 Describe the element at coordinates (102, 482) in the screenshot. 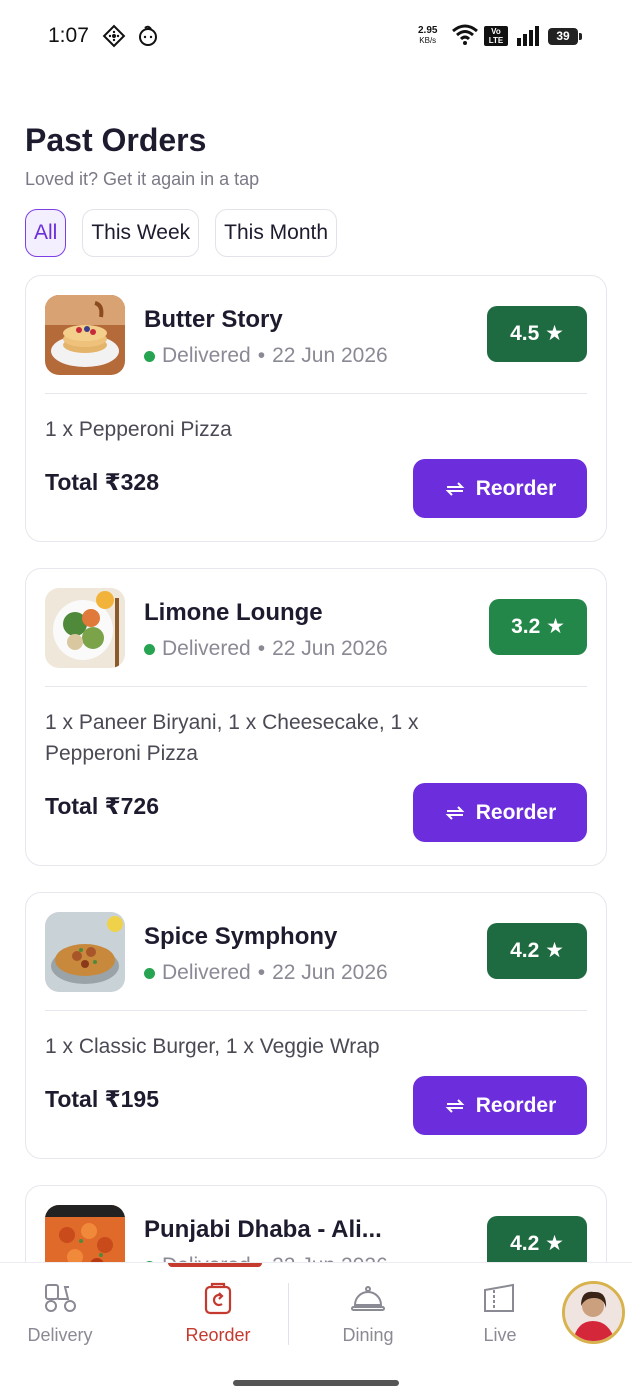

I see `order-total: Total ₹328` at that location.